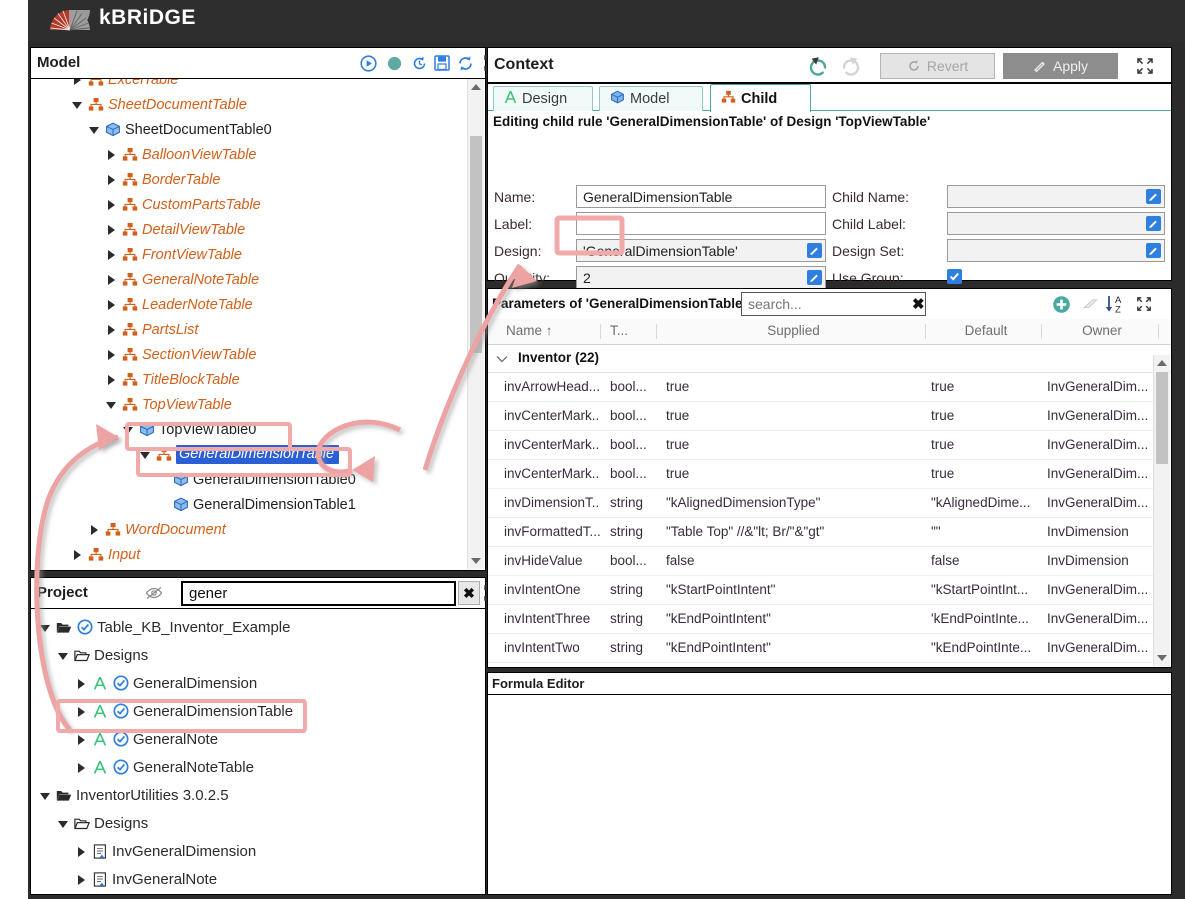 The height and width of the screenshot is (899, 1185). I want to click on model-tree-item: SheetDocumentTable, so click(258, 104).